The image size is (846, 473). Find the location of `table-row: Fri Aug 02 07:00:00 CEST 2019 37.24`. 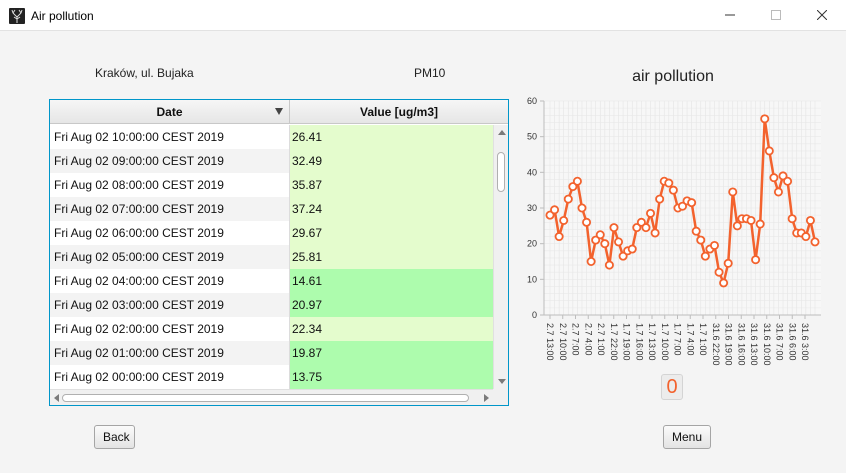

table-row: Fri Aug 02 07:00:00 CEST 2019 37.24 is located at coordinates (271, 209).